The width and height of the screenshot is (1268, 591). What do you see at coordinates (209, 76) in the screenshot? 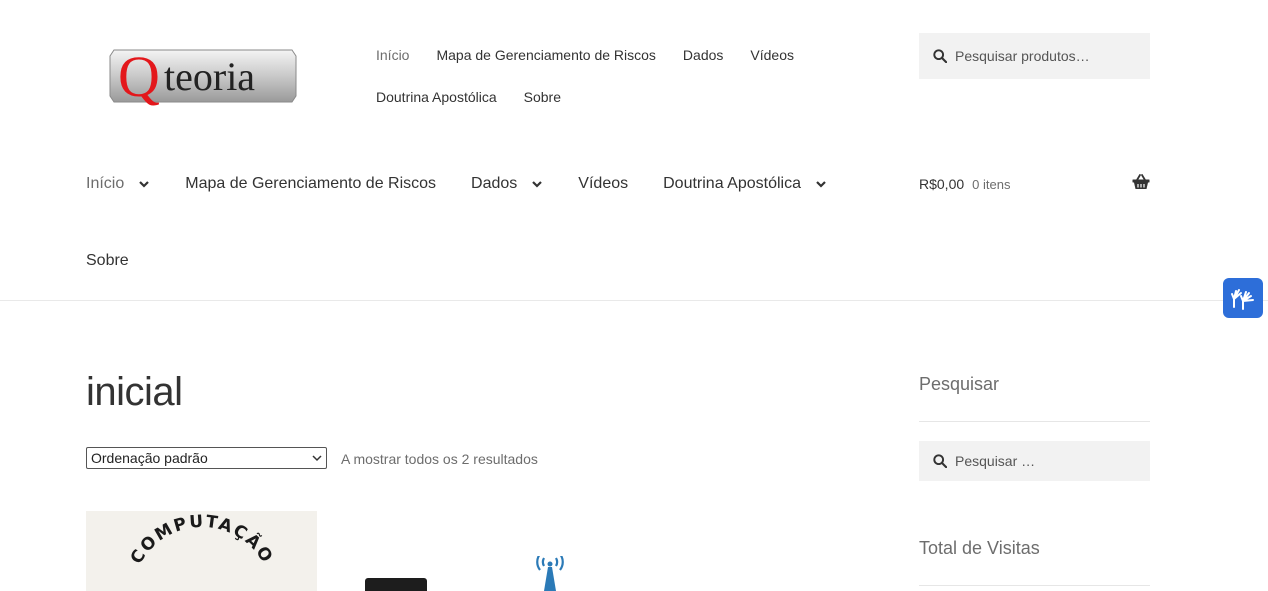
I see `logo-text: teoria` at bounding box center [209, 76].